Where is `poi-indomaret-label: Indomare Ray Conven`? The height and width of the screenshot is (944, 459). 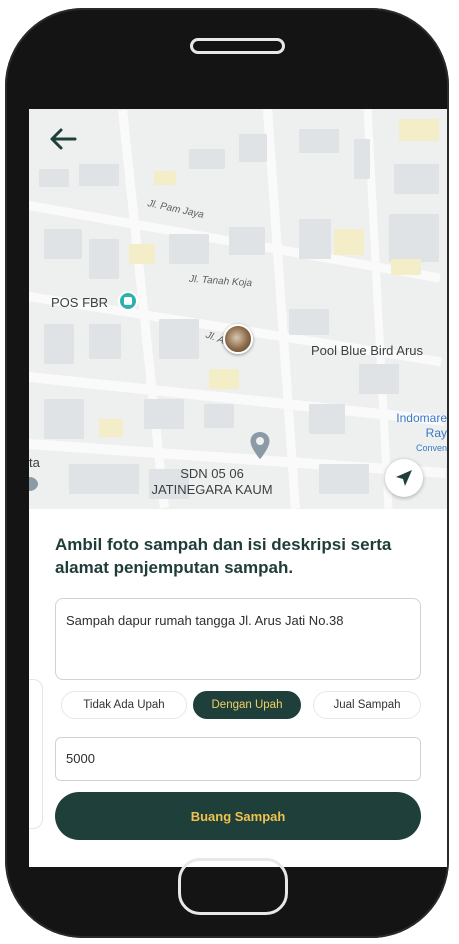 poi-indomaret-label: Indomare Ray Conven is located at coordinates (421, 432).